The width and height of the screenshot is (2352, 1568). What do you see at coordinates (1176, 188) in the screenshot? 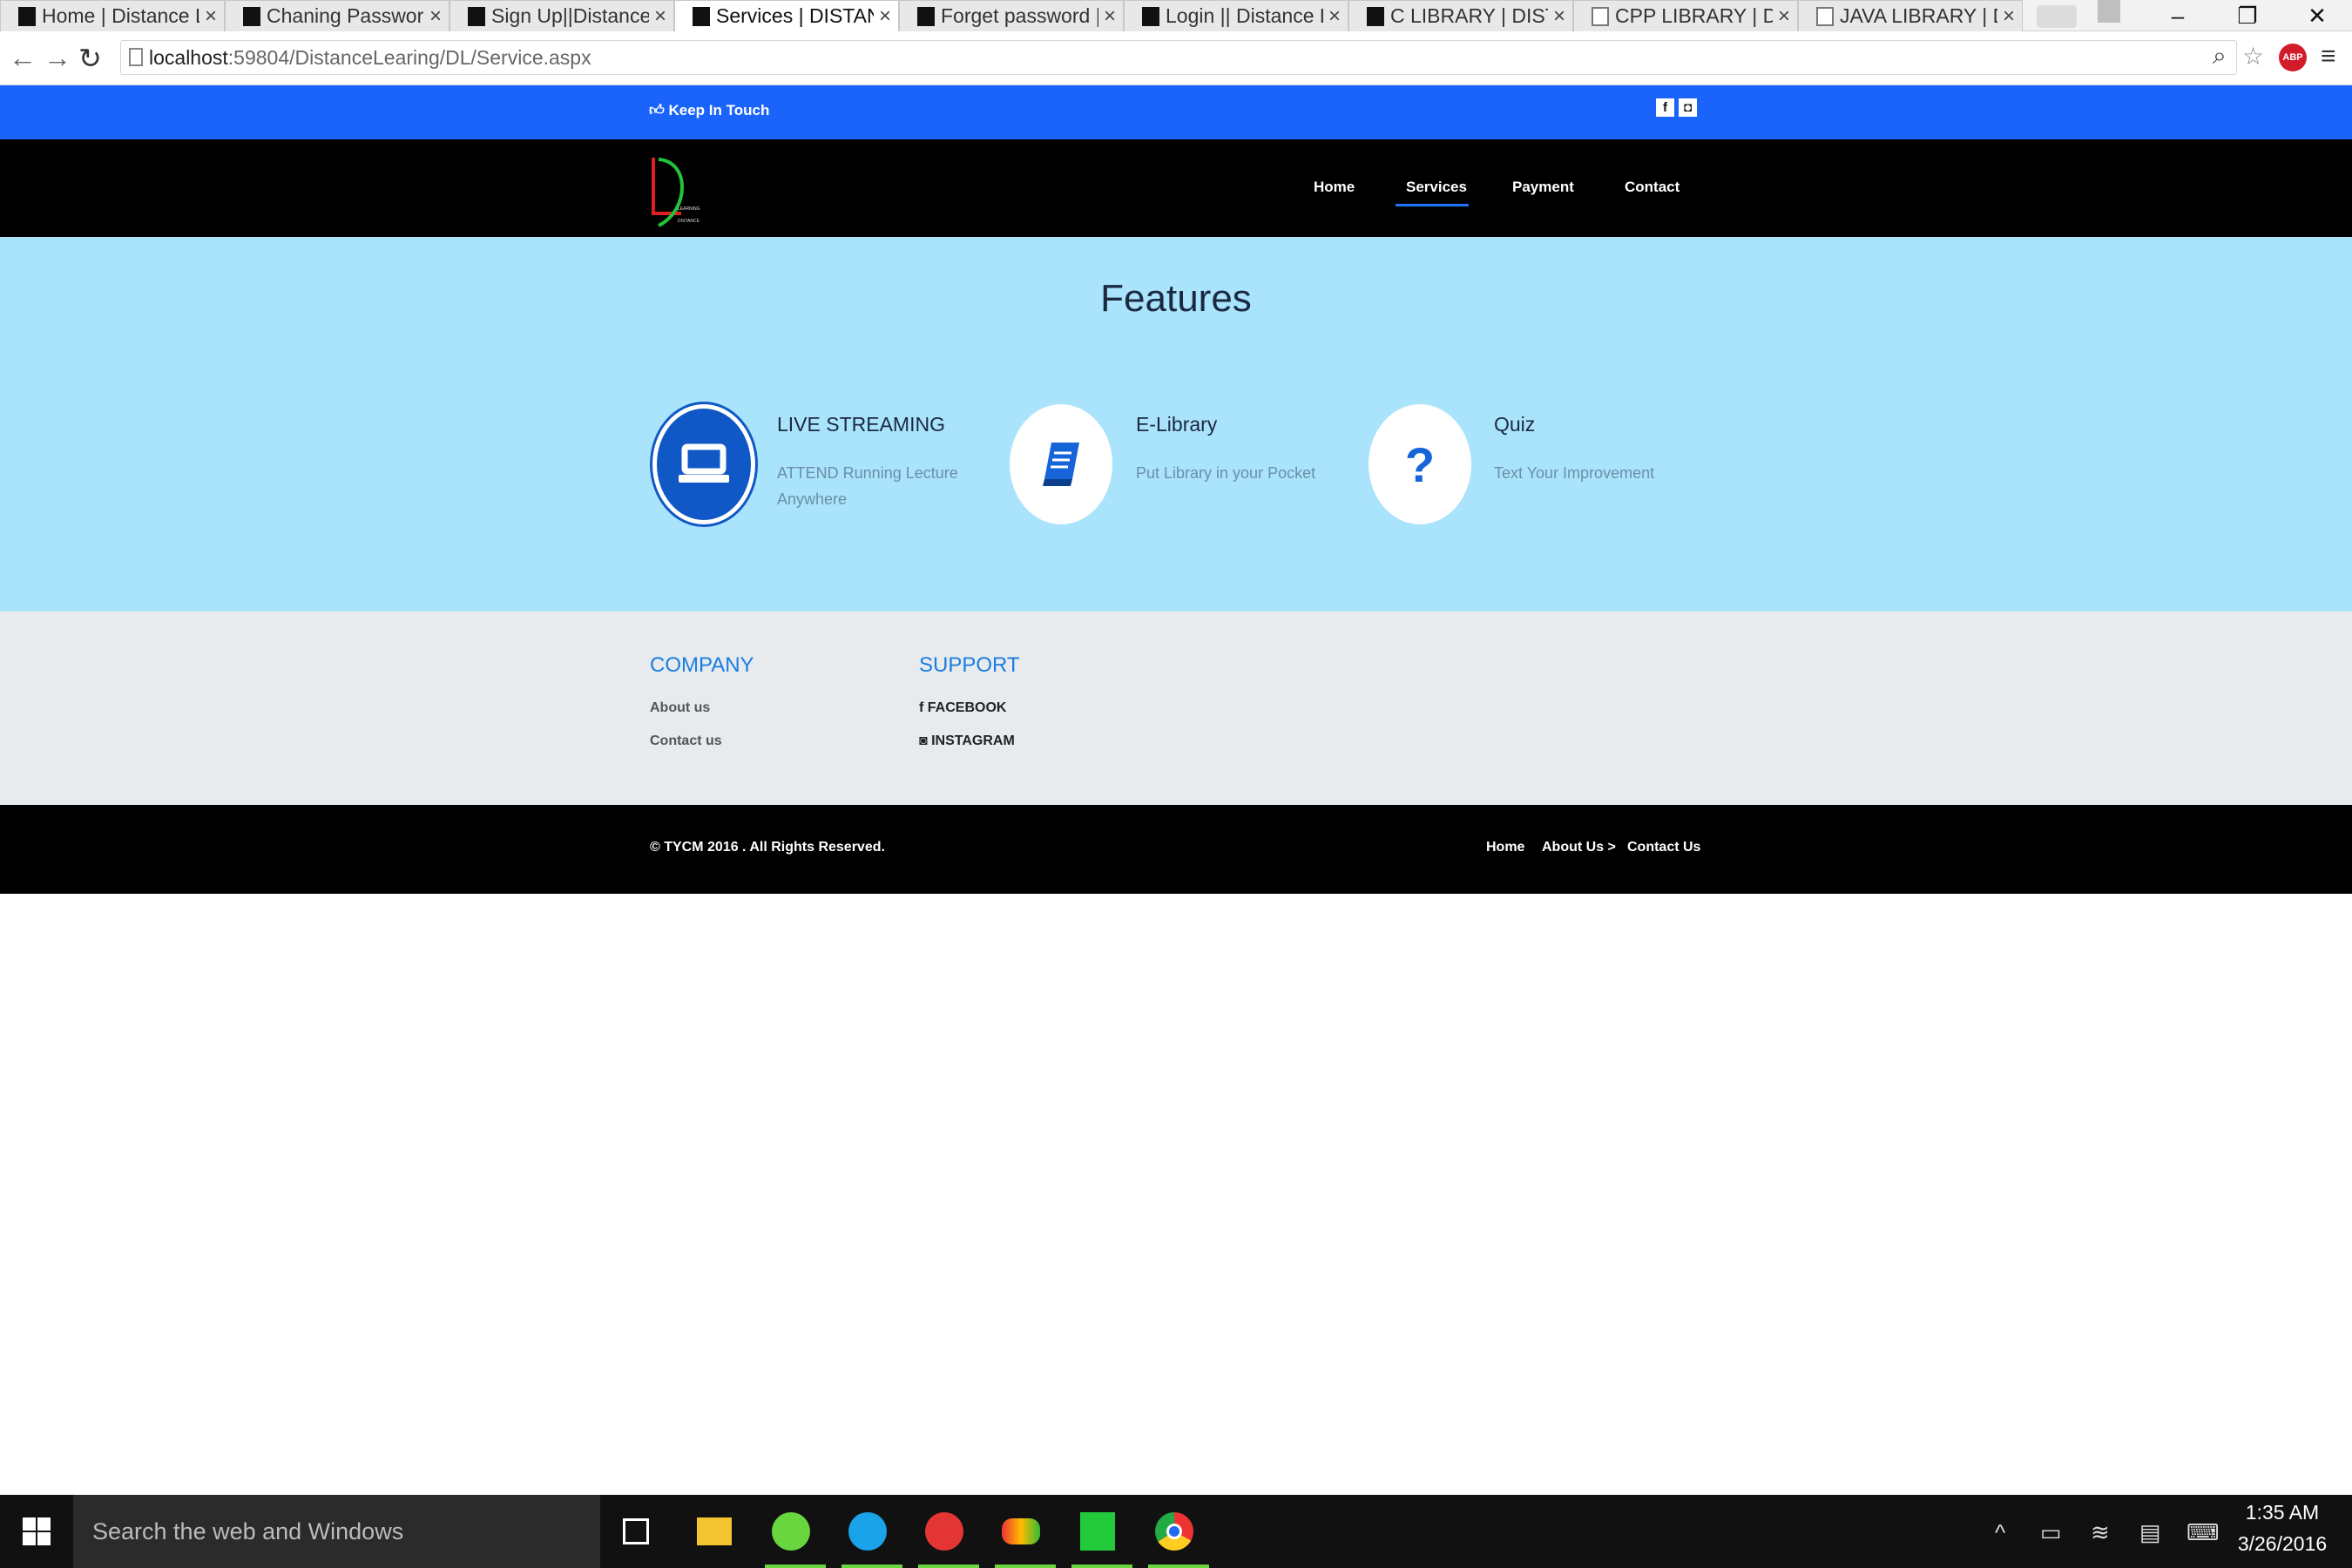
I see `site-header` at bounding box center [1176, 188].